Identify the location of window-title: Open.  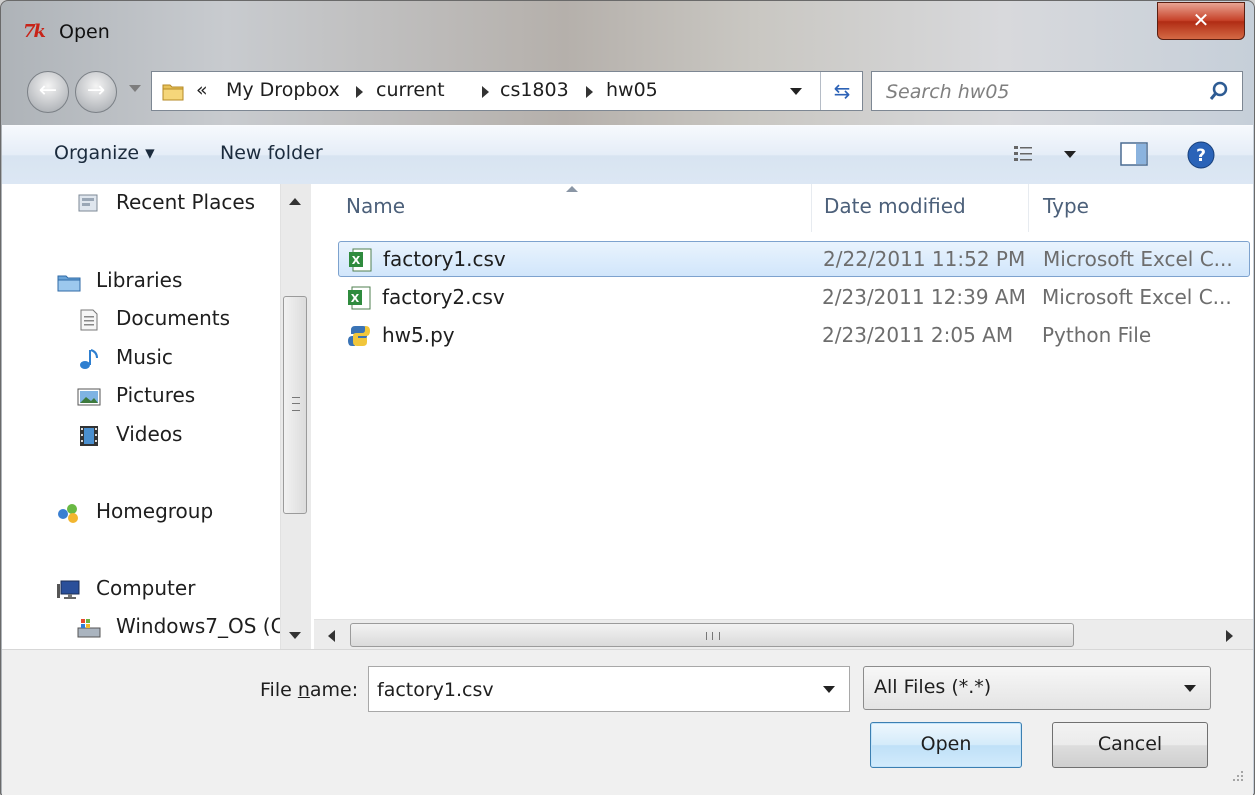
(84, 32).